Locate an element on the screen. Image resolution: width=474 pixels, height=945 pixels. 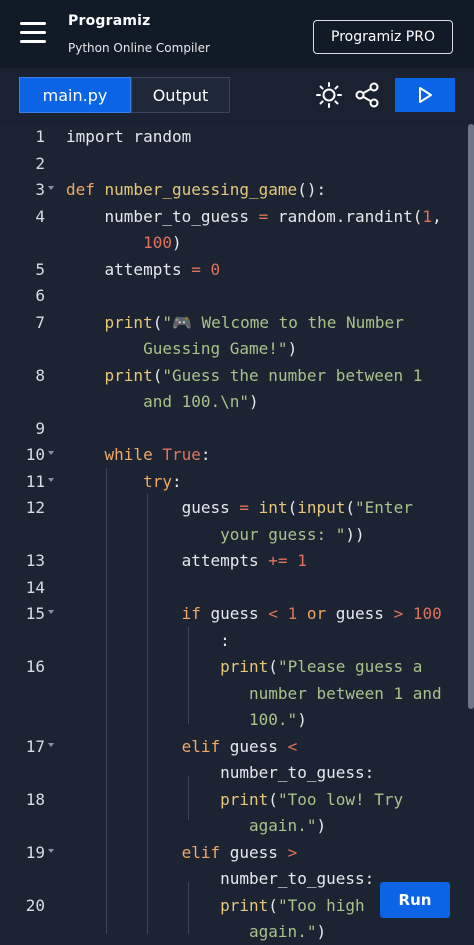
code-line: 17 elif guess < is located at coordinates (237, 747).